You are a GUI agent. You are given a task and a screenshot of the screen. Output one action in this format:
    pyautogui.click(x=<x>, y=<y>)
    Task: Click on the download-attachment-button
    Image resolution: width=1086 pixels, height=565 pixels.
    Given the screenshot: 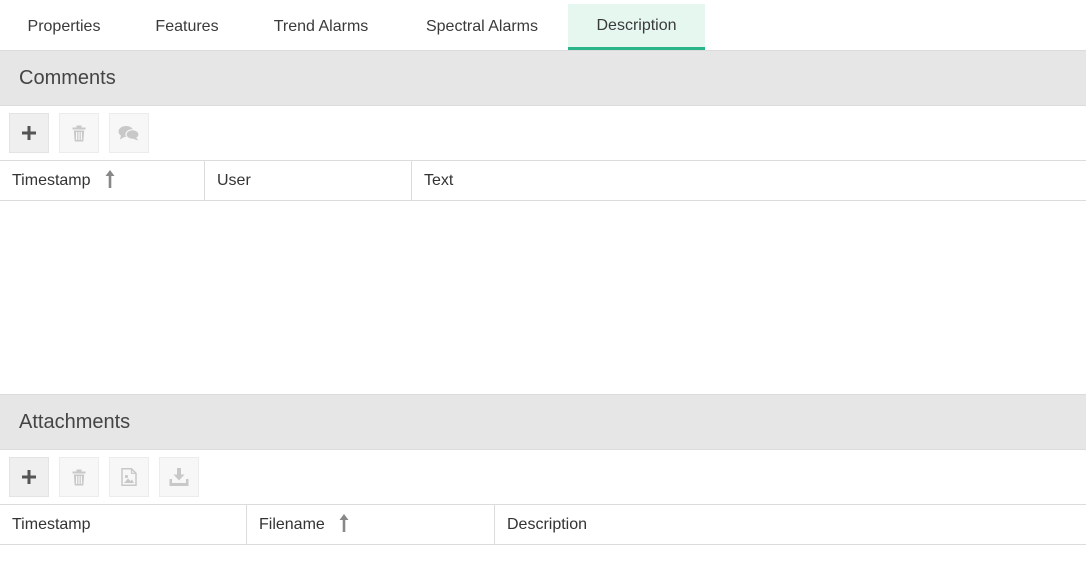 What is the action you would take?
    pyautogui.click(x=179, y=477)
    